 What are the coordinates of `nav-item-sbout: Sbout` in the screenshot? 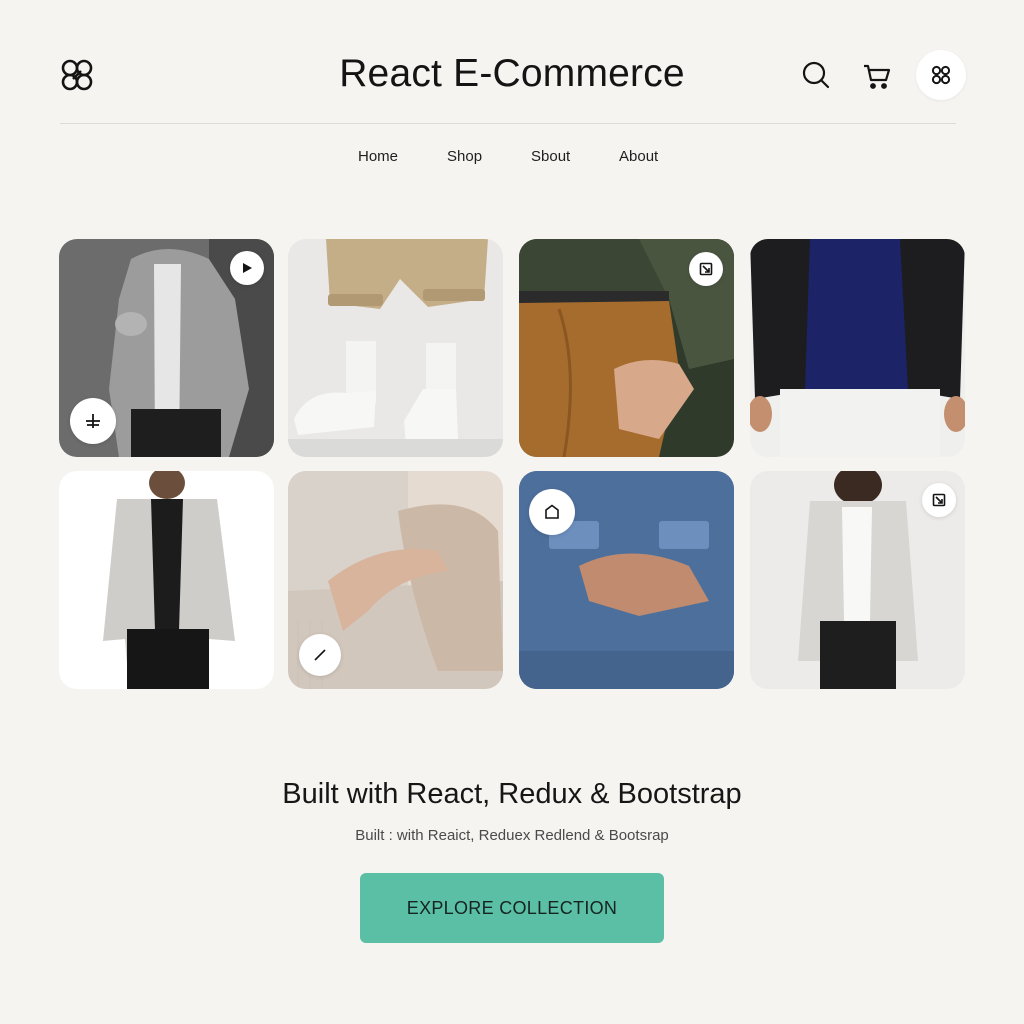 It's located at (550, 156).